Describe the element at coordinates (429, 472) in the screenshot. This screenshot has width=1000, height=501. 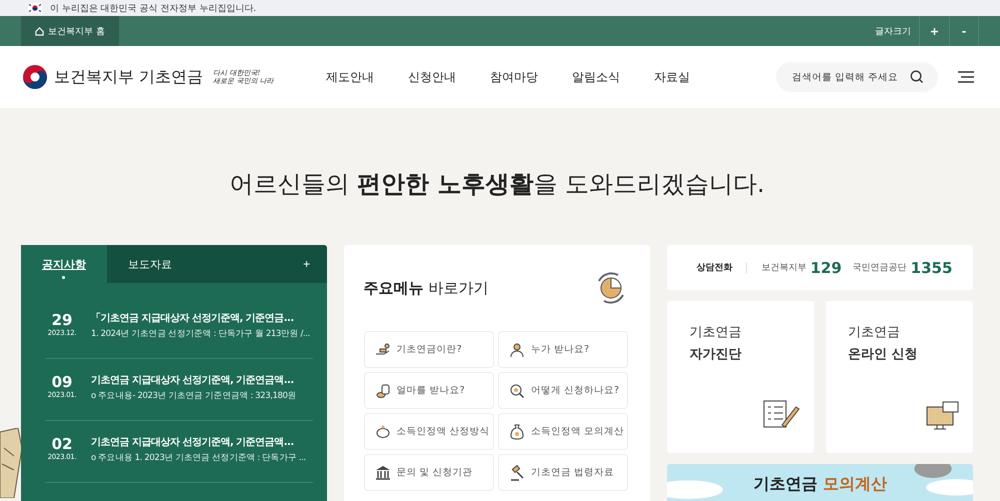
I see `quick-menu-item: 문의 및 신청기관` at that location.